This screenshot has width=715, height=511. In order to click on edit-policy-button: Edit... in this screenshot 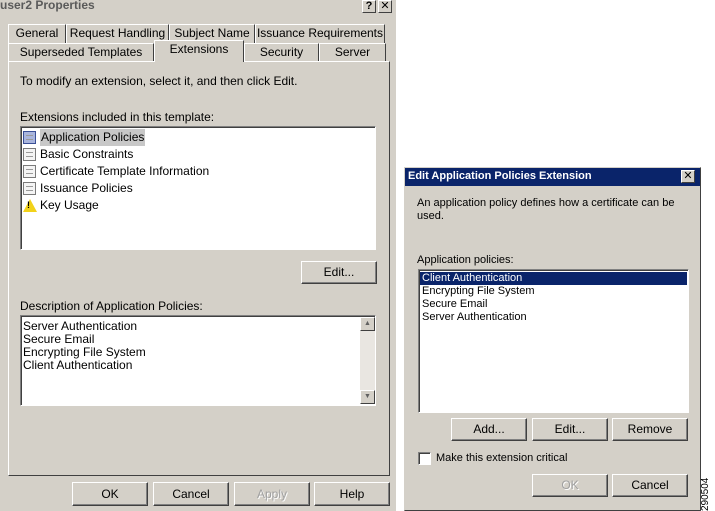, I will do `click(570, 429)`.